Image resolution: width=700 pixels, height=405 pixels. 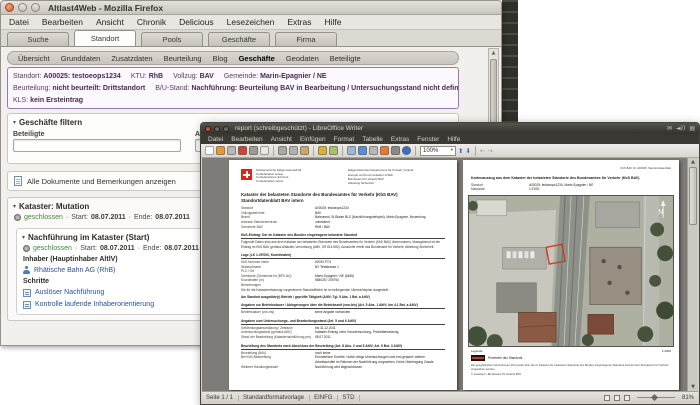 What do you see at coordinates (373, 150) in the screenshot?
I see `navigator-icon` at bounding box center [373, 150].